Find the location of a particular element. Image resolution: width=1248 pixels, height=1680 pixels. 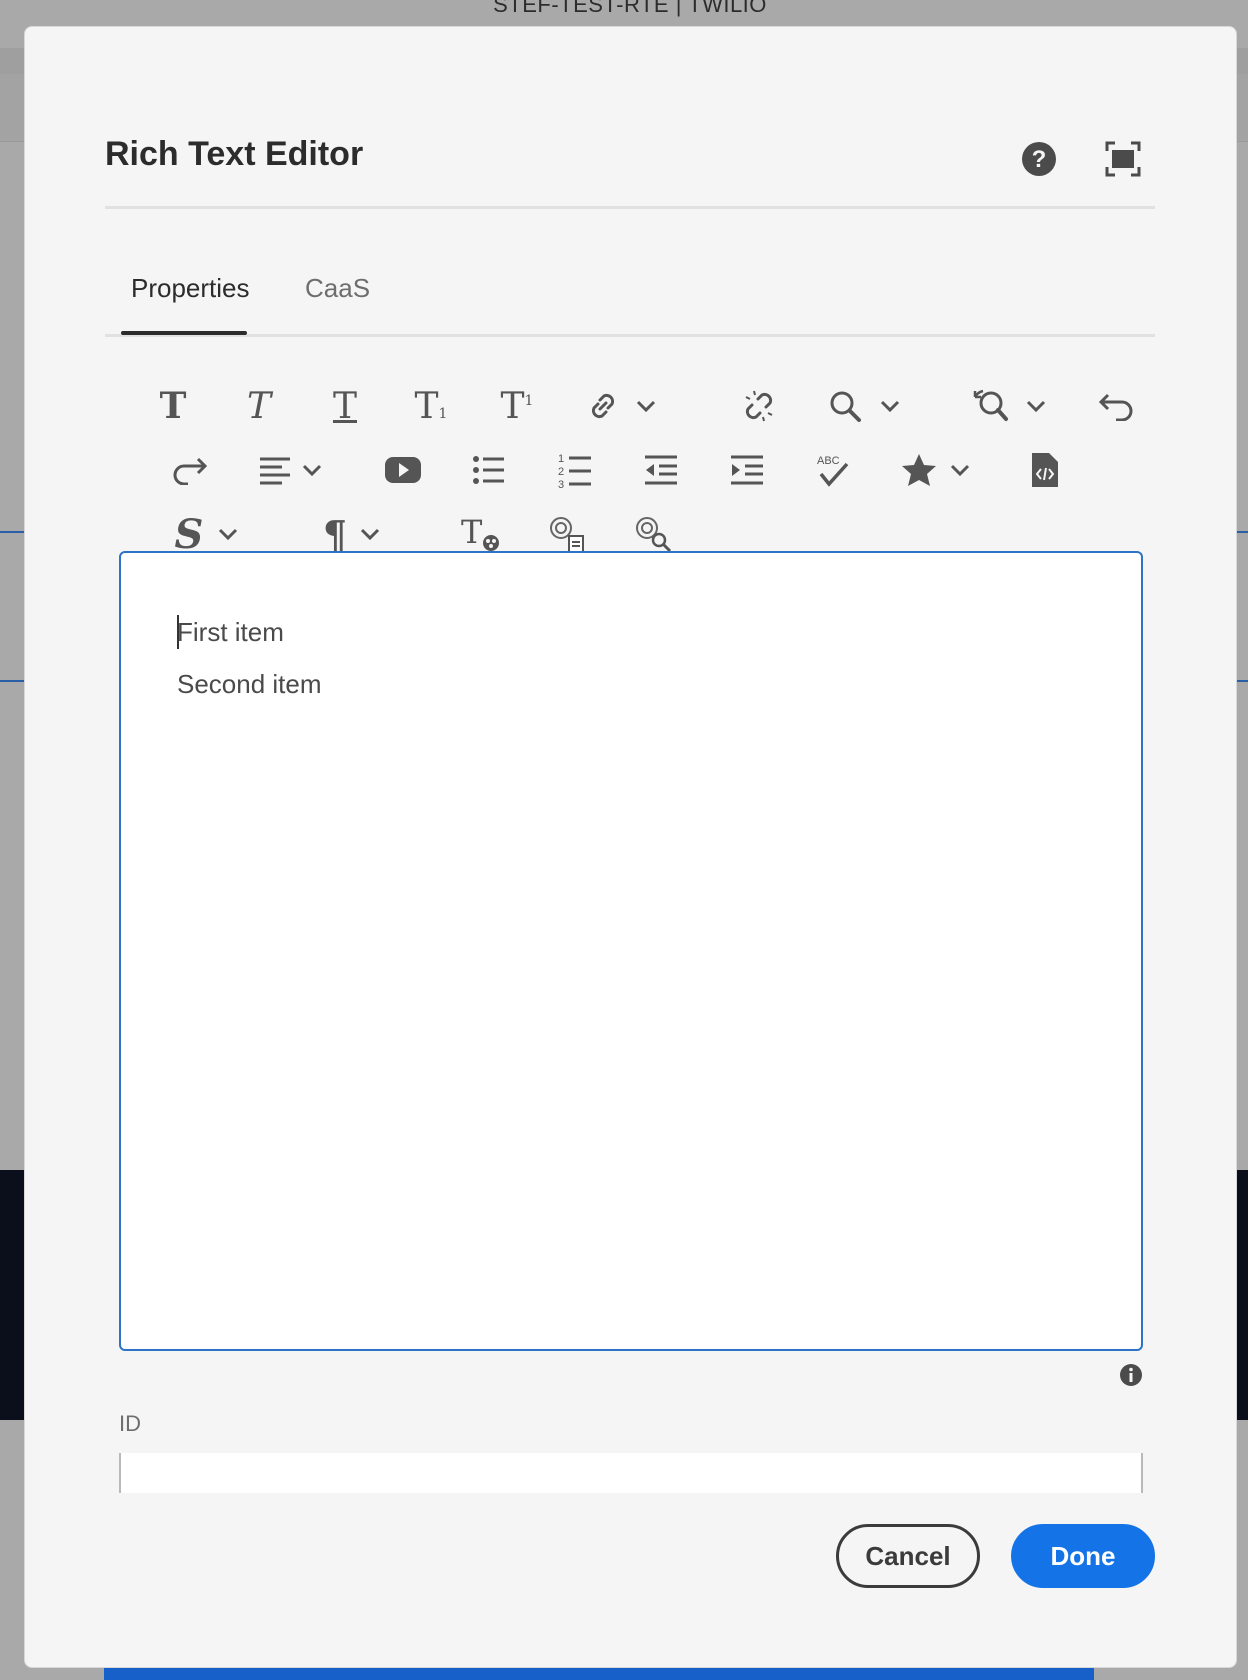

svg-text: ABC is located at coordinates (828, 461).